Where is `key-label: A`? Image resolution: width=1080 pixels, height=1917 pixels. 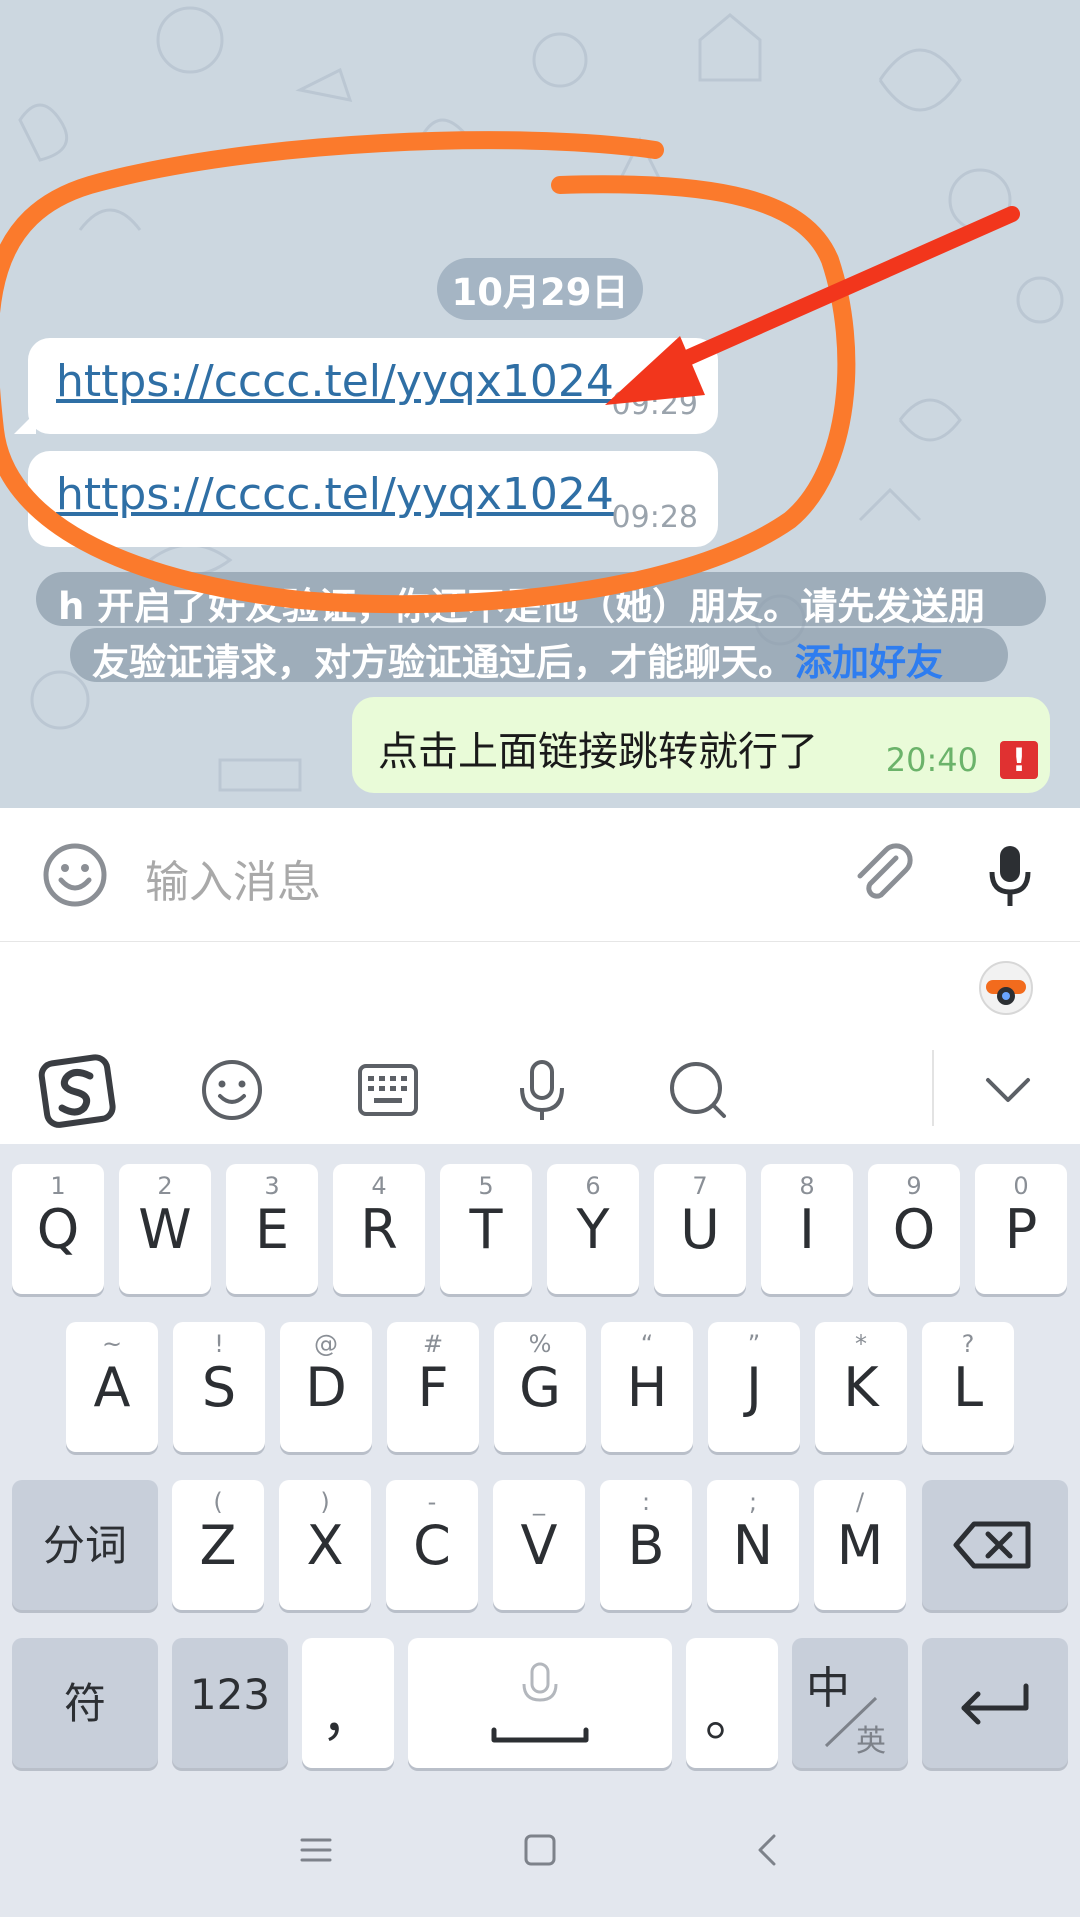
key-label: A is located at coordinates (112, 1387).